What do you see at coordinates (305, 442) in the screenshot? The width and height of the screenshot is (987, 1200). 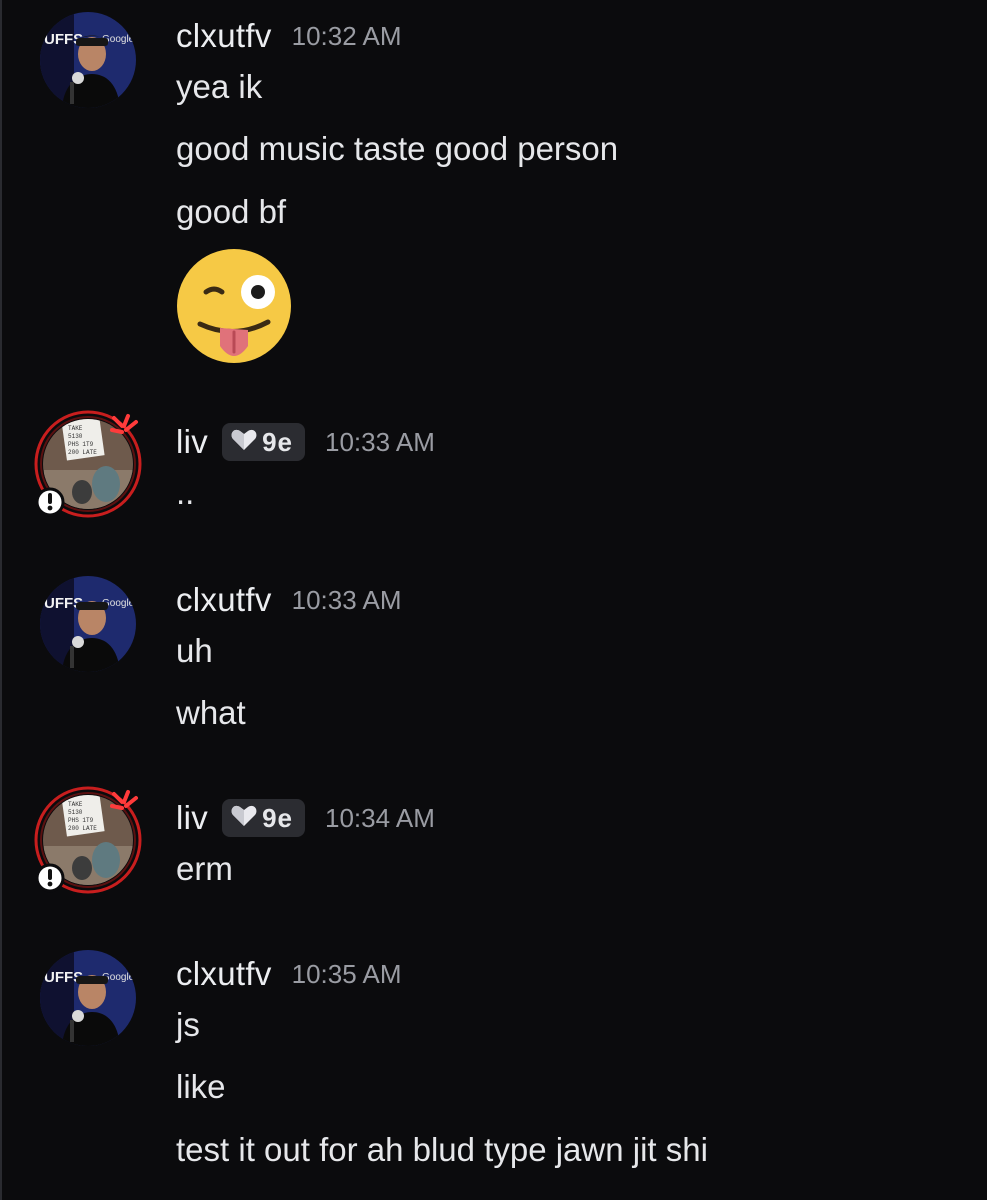 I see `message-header: liv 9e 10:33 AM` at bounding box center [305, 442].